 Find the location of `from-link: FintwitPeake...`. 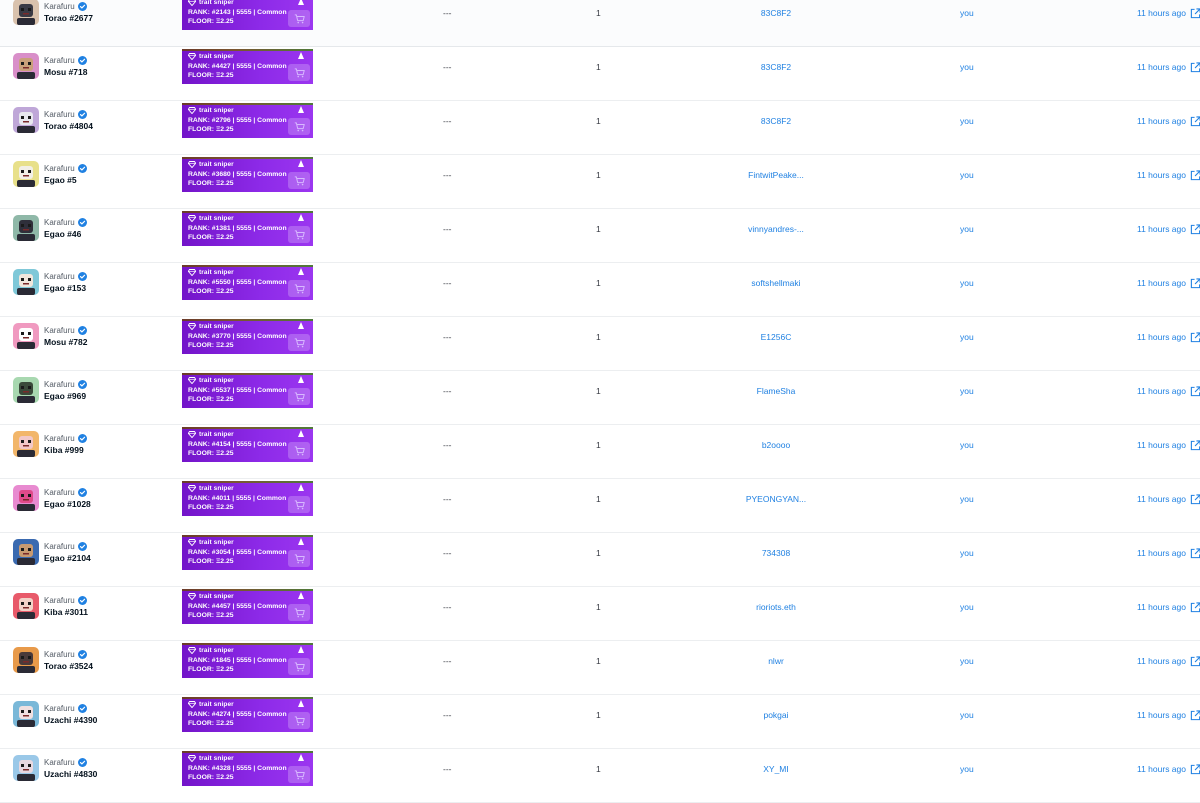

from-link: FintwitPeake... is located at coordinates (776, 175).